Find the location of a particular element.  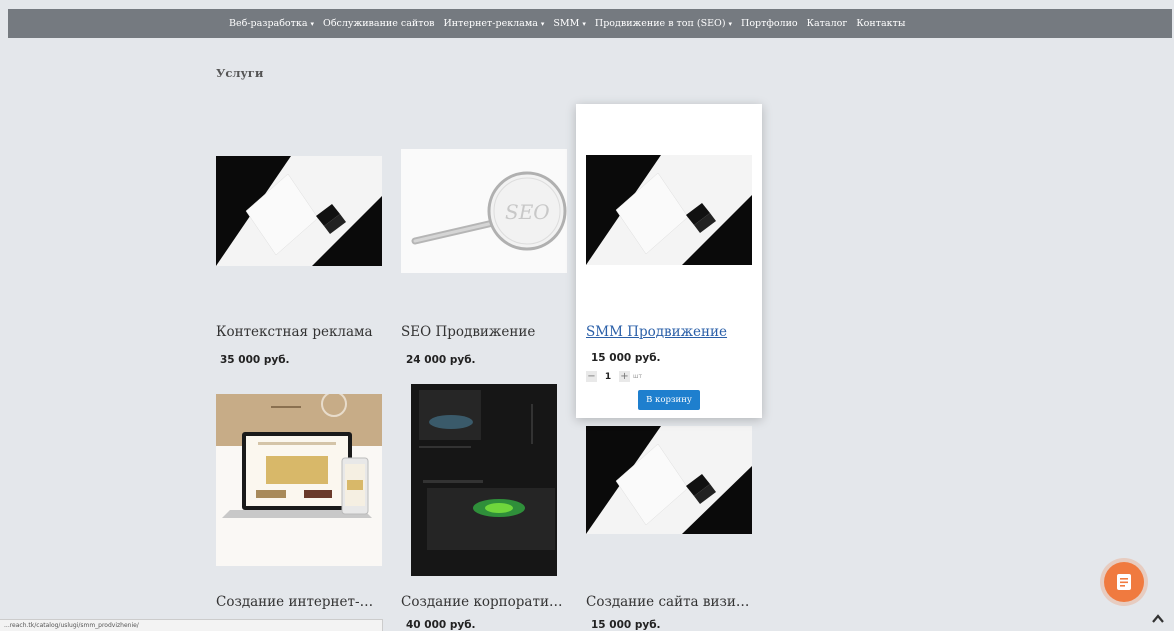

nav-site-maintenance: Обслуживание сайтов is located at coordinates (378, 23).